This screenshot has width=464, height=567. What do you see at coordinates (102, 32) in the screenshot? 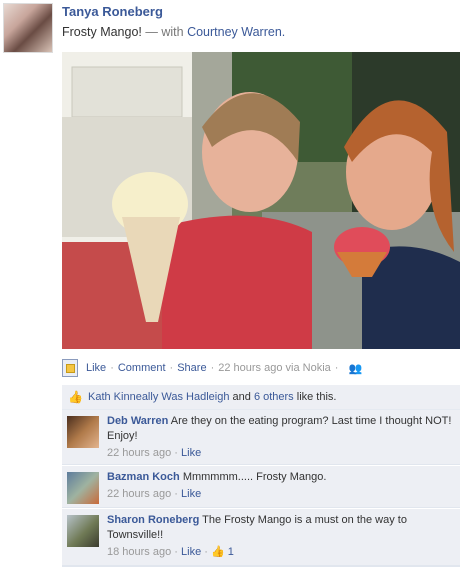
I see `status-text: Frosty Mango!` at bounding box center [102, 32].